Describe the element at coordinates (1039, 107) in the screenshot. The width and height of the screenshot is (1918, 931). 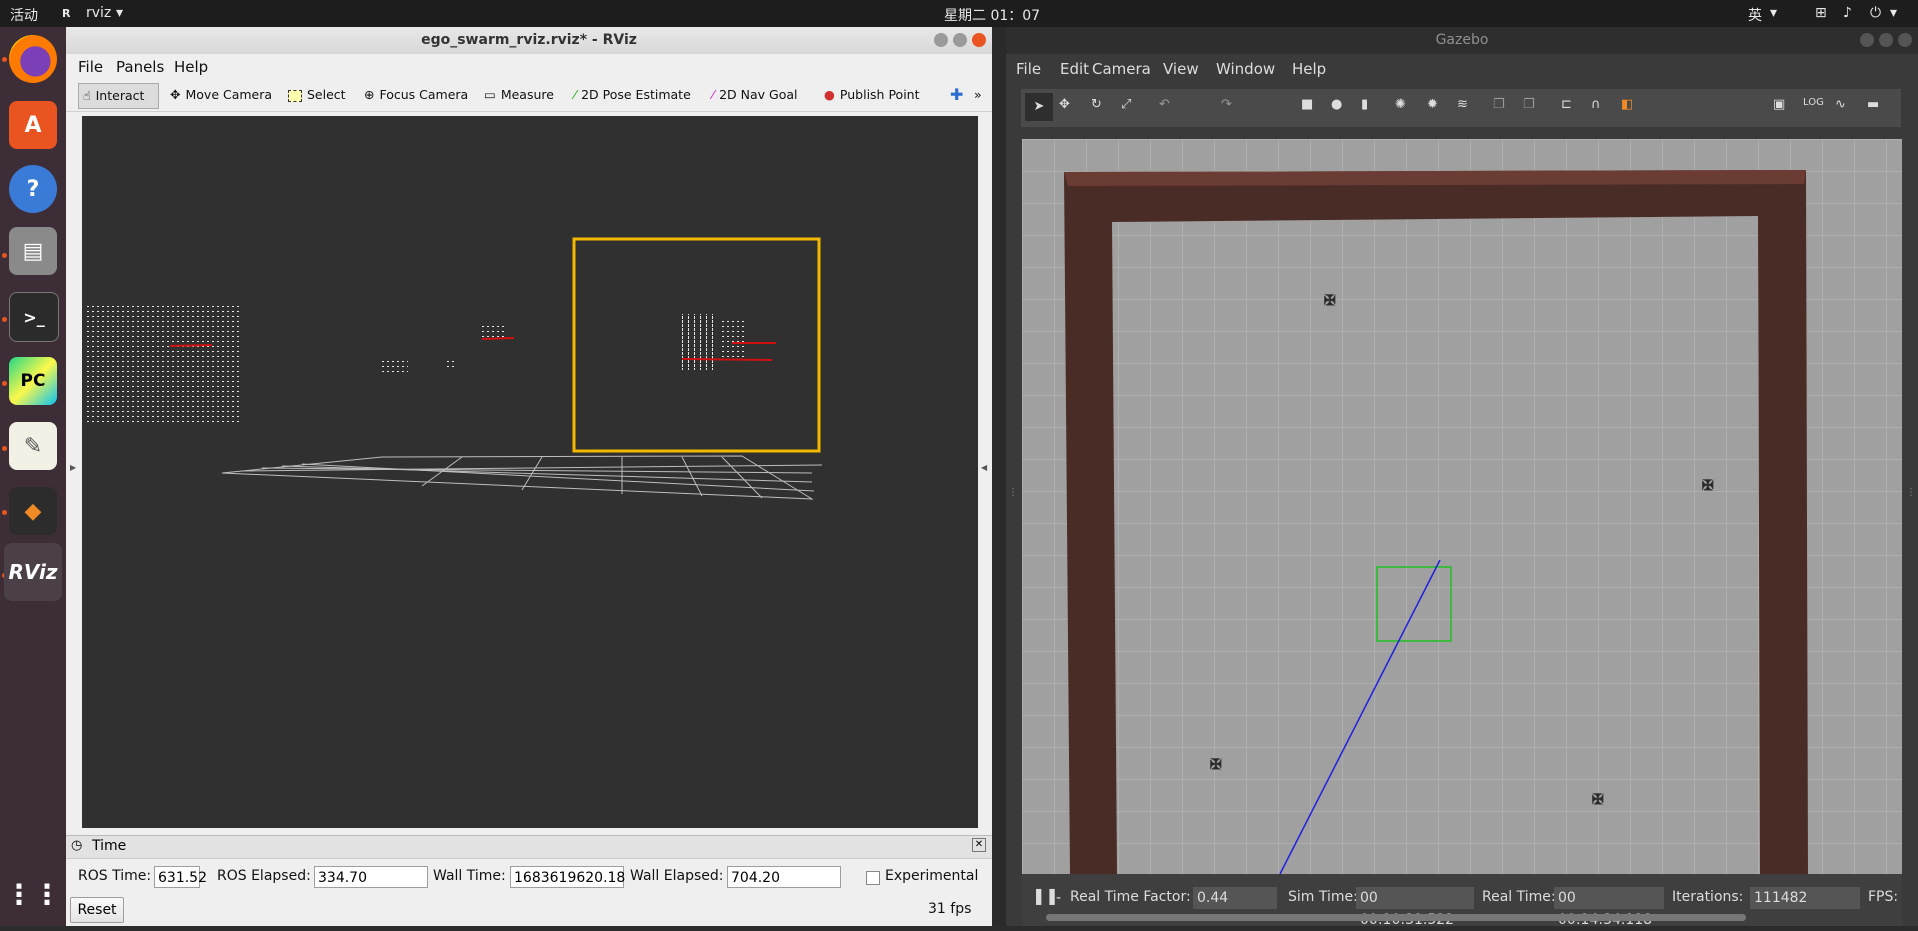
I see `select-mode-icon: ➤` at that location.